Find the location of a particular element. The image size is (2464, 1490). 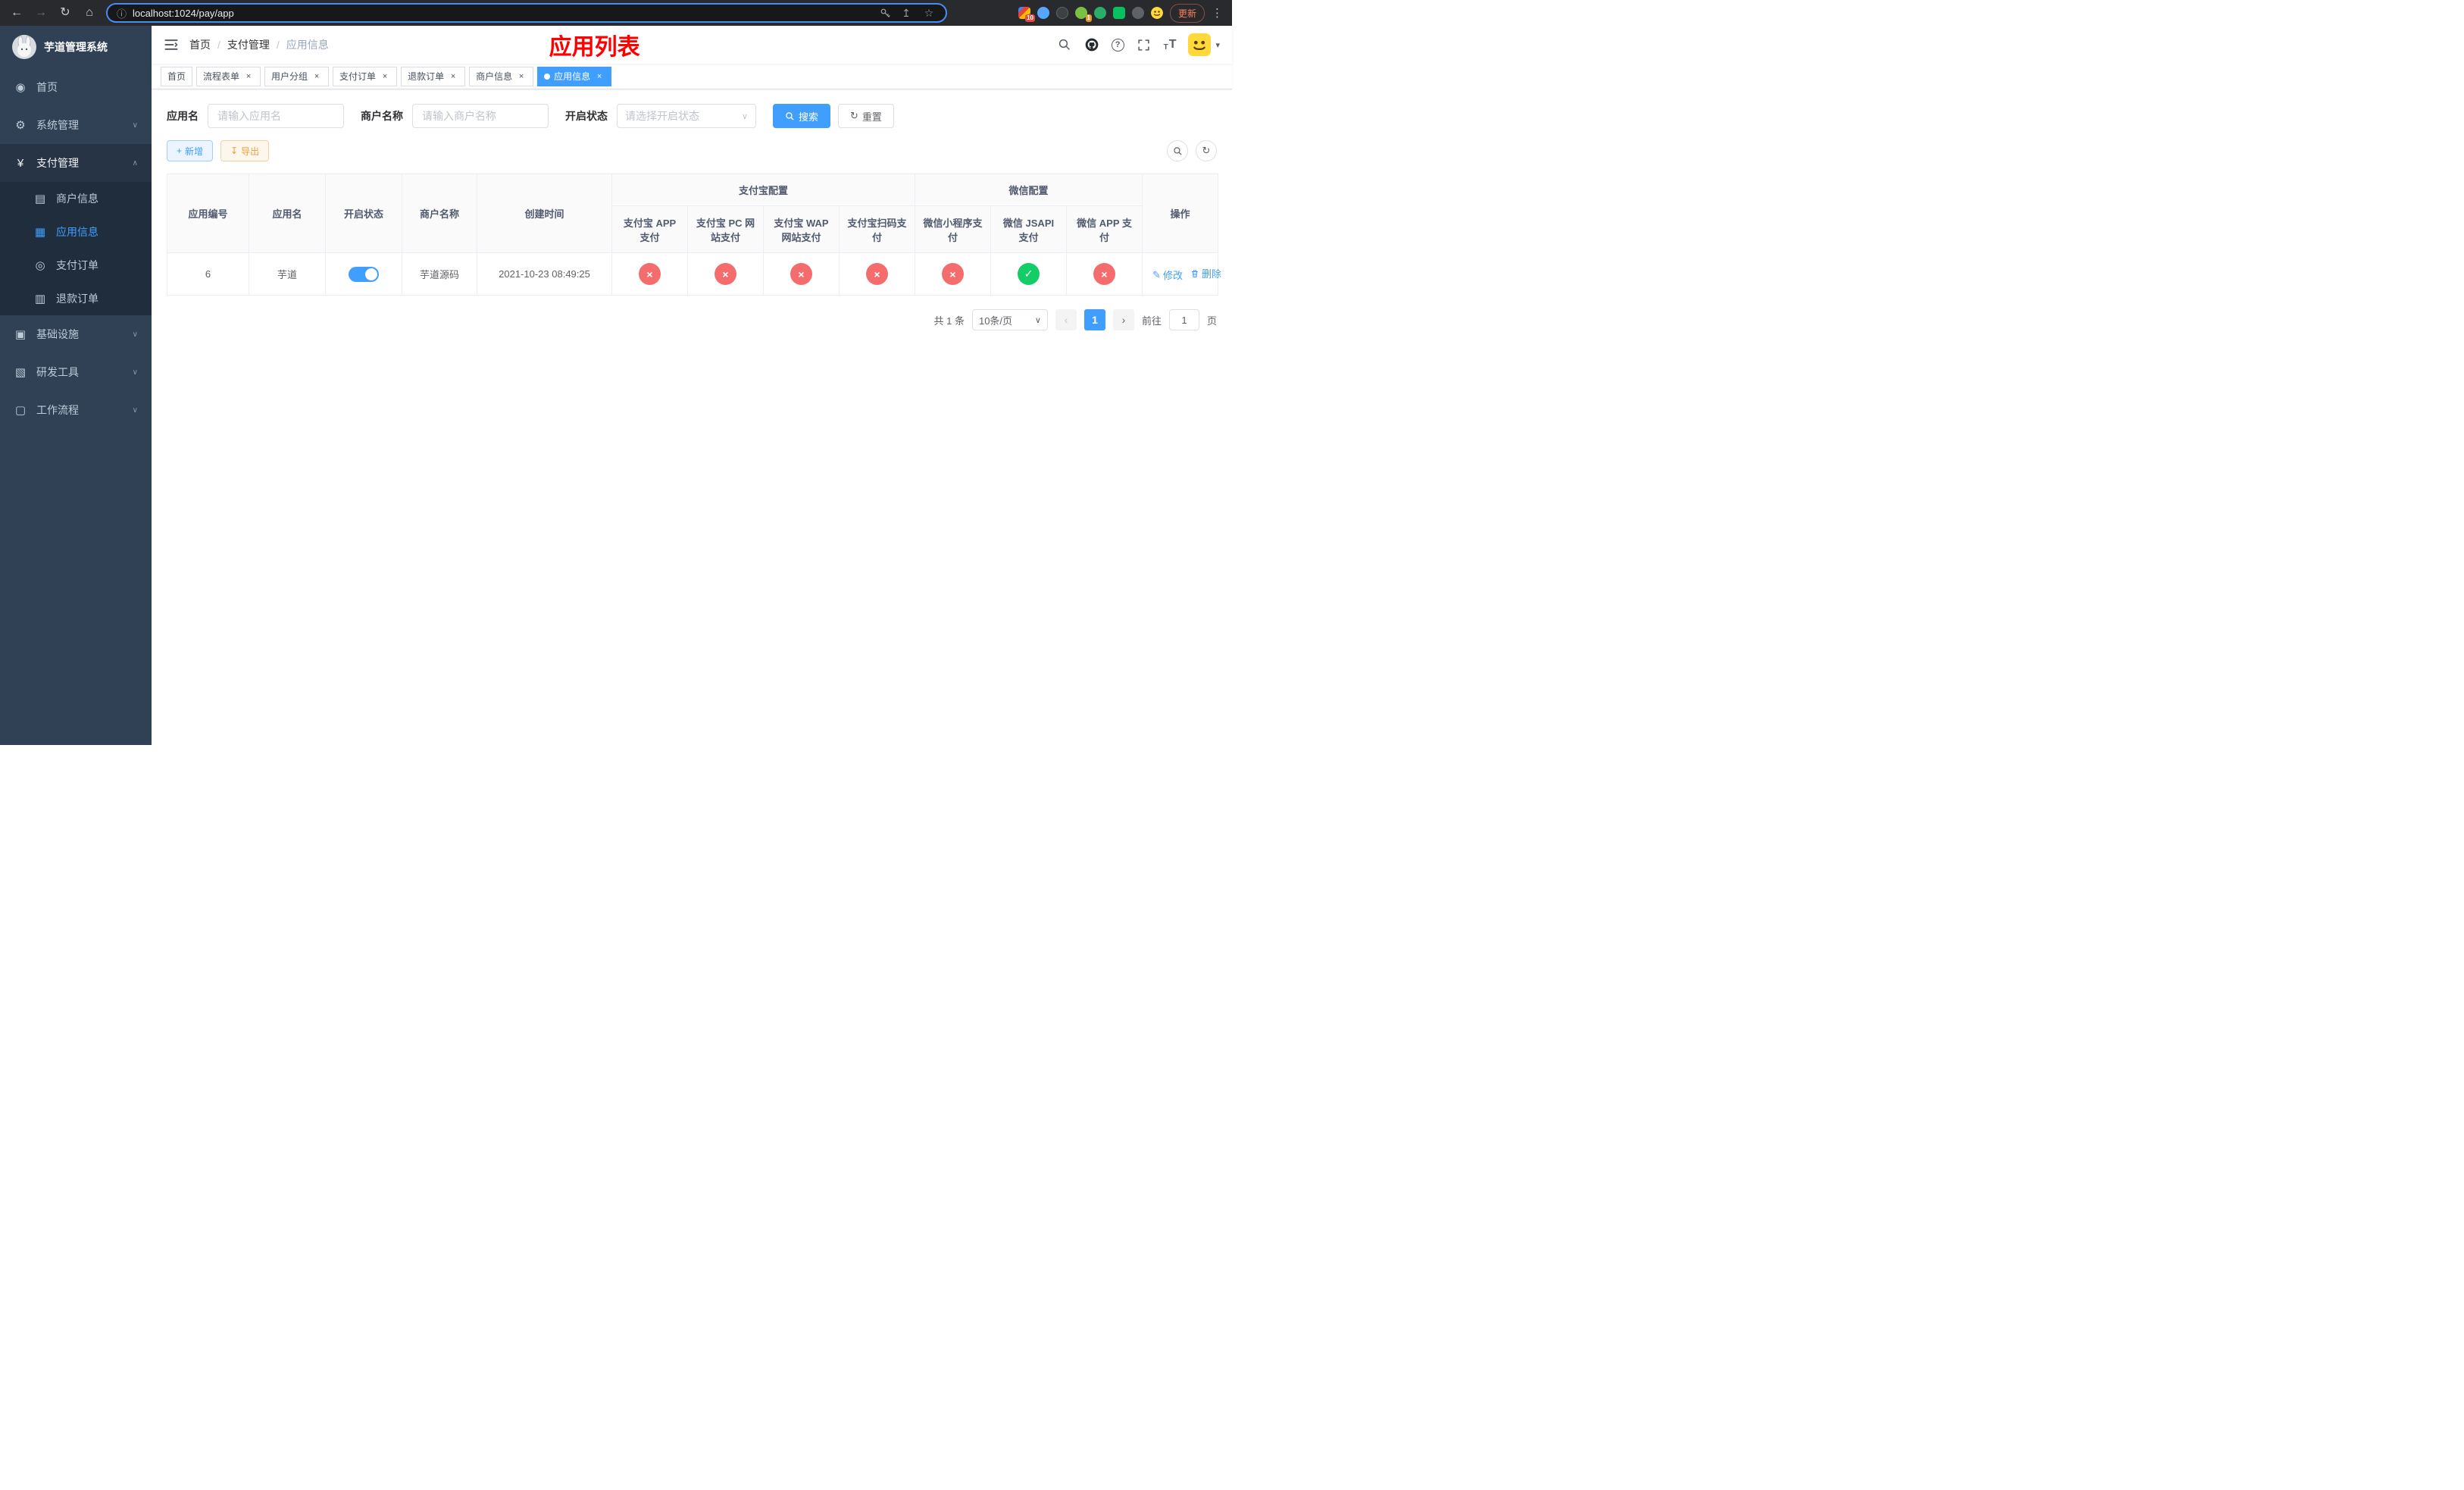

col-wx-mini: 微信小程序支付 is located at coordinates (953, 229).